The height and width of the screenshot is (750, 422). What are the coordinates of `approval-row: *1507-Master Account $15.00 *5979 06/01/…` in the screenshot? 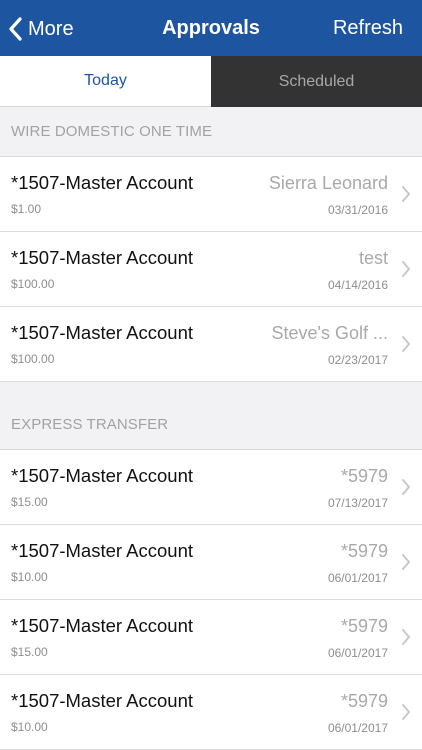 It's located at (211, 637).